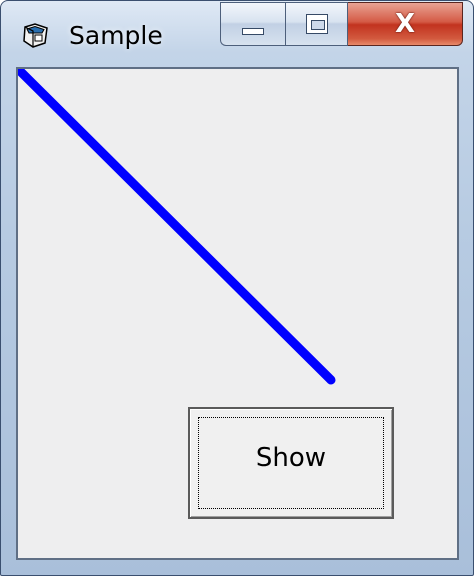  Describe the element at coordinates (291, 458) in the screenshot. I see `show-button-label: Show` at that location.